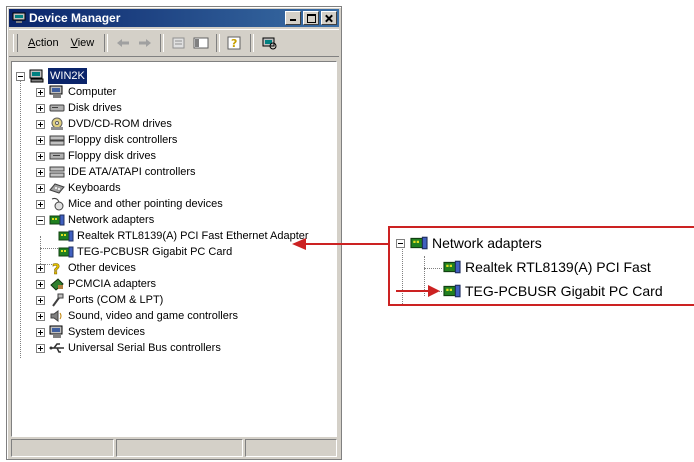  I want to click on callout-label: Realtek RTL8139(A) PCI Fast, so click(558, 267).